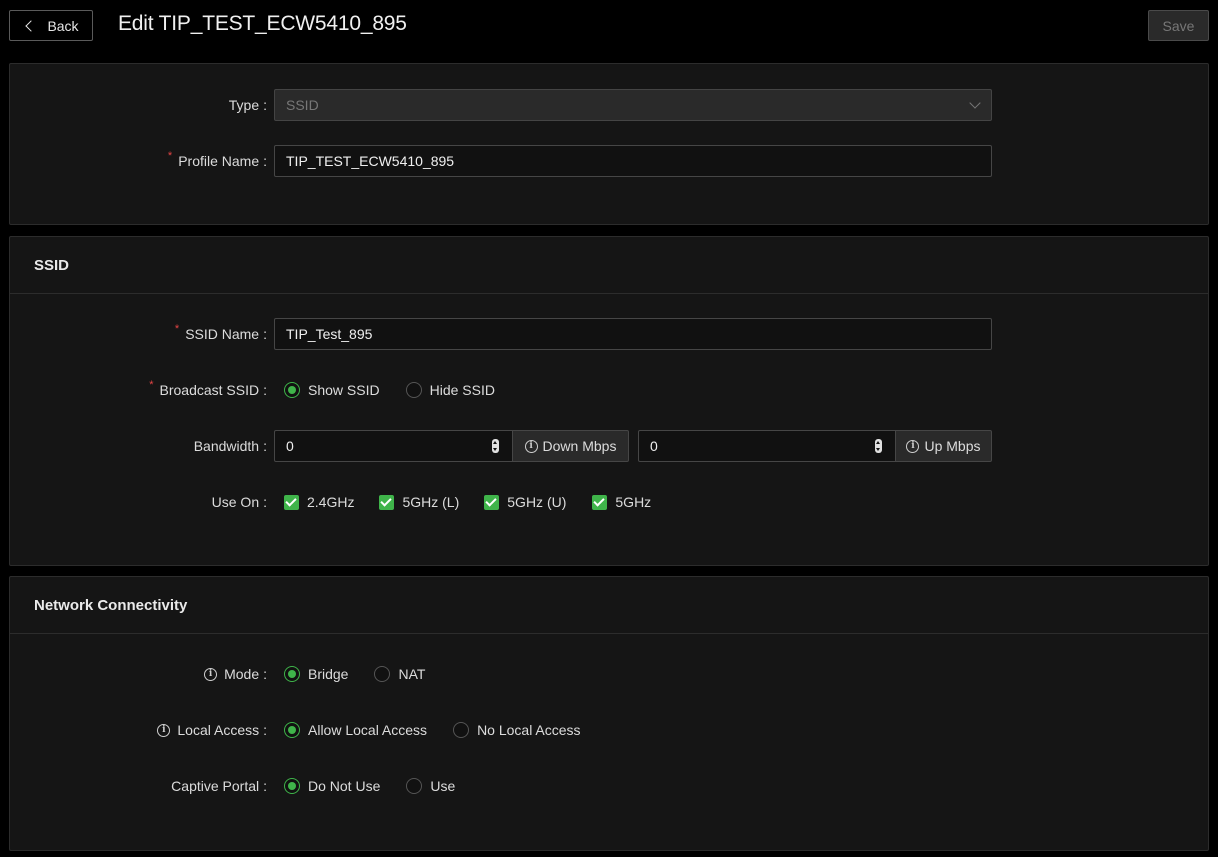  I want to click on mode-label: i Mode:, so click(235, 674).